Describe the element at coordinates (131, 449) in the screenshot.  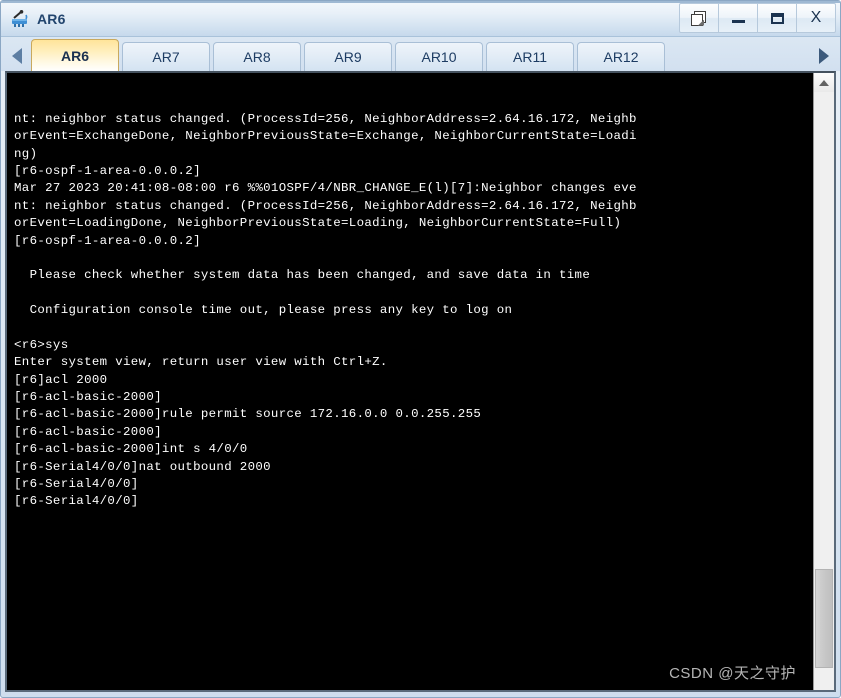
I see `terminal-line: [r6-acl-basic-2000]int s 4/0/0` at that location.